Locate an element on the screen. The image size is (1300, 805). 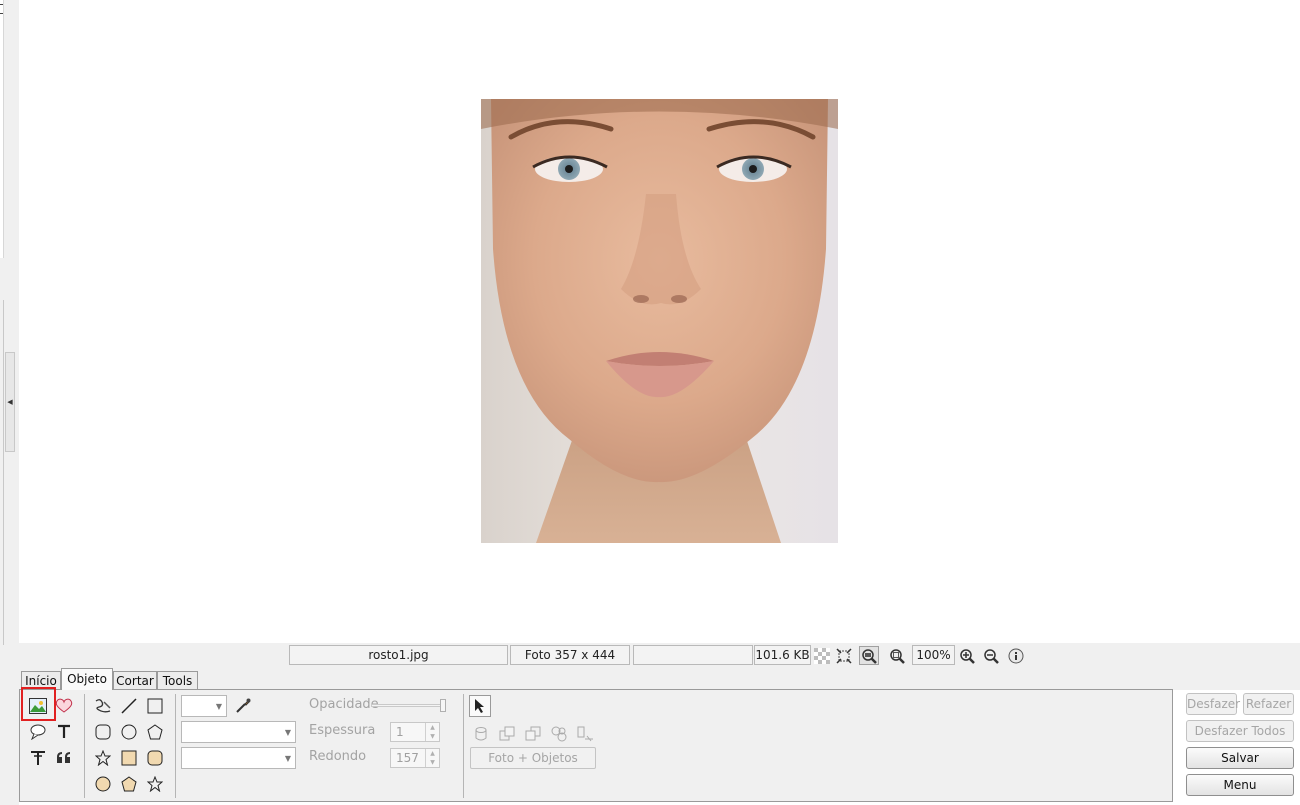
status-bar: rosto1.jpg Foto 357 x 444 101.6 KB 100% is located at coordinates (659, 655).